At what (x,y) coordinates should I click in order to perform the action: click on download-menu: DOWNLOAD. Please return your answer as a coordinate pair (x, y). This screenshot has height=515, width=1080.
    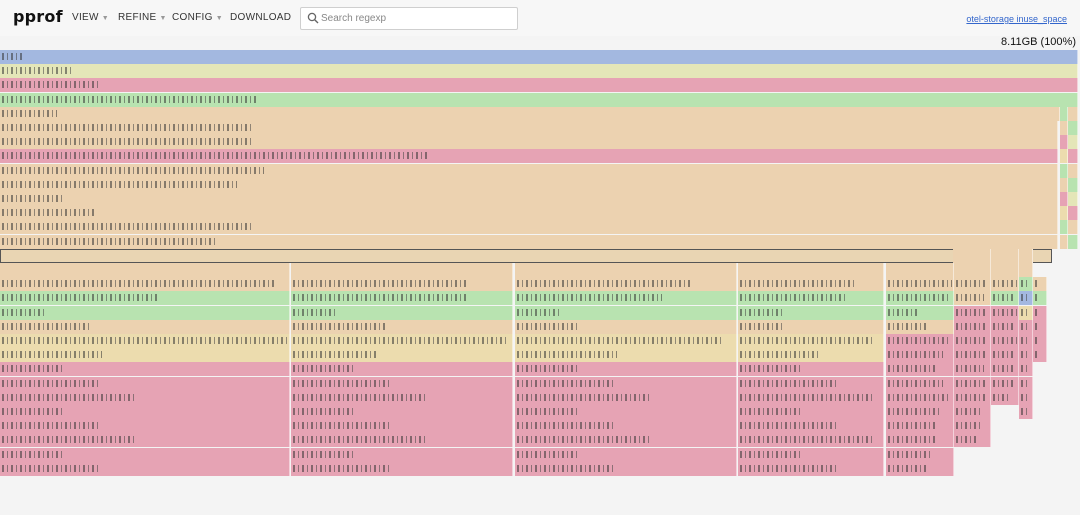
    Looking at the image, I should click on (260, 17).